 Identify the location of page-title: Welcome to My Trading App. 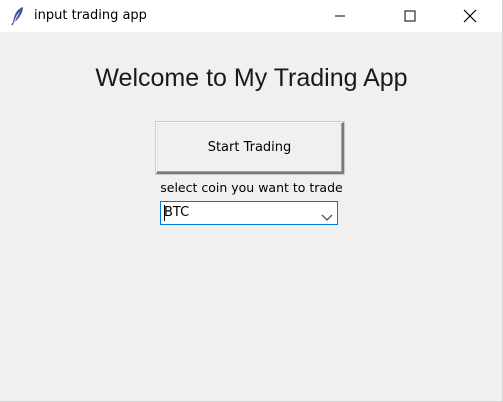
(251, 78).